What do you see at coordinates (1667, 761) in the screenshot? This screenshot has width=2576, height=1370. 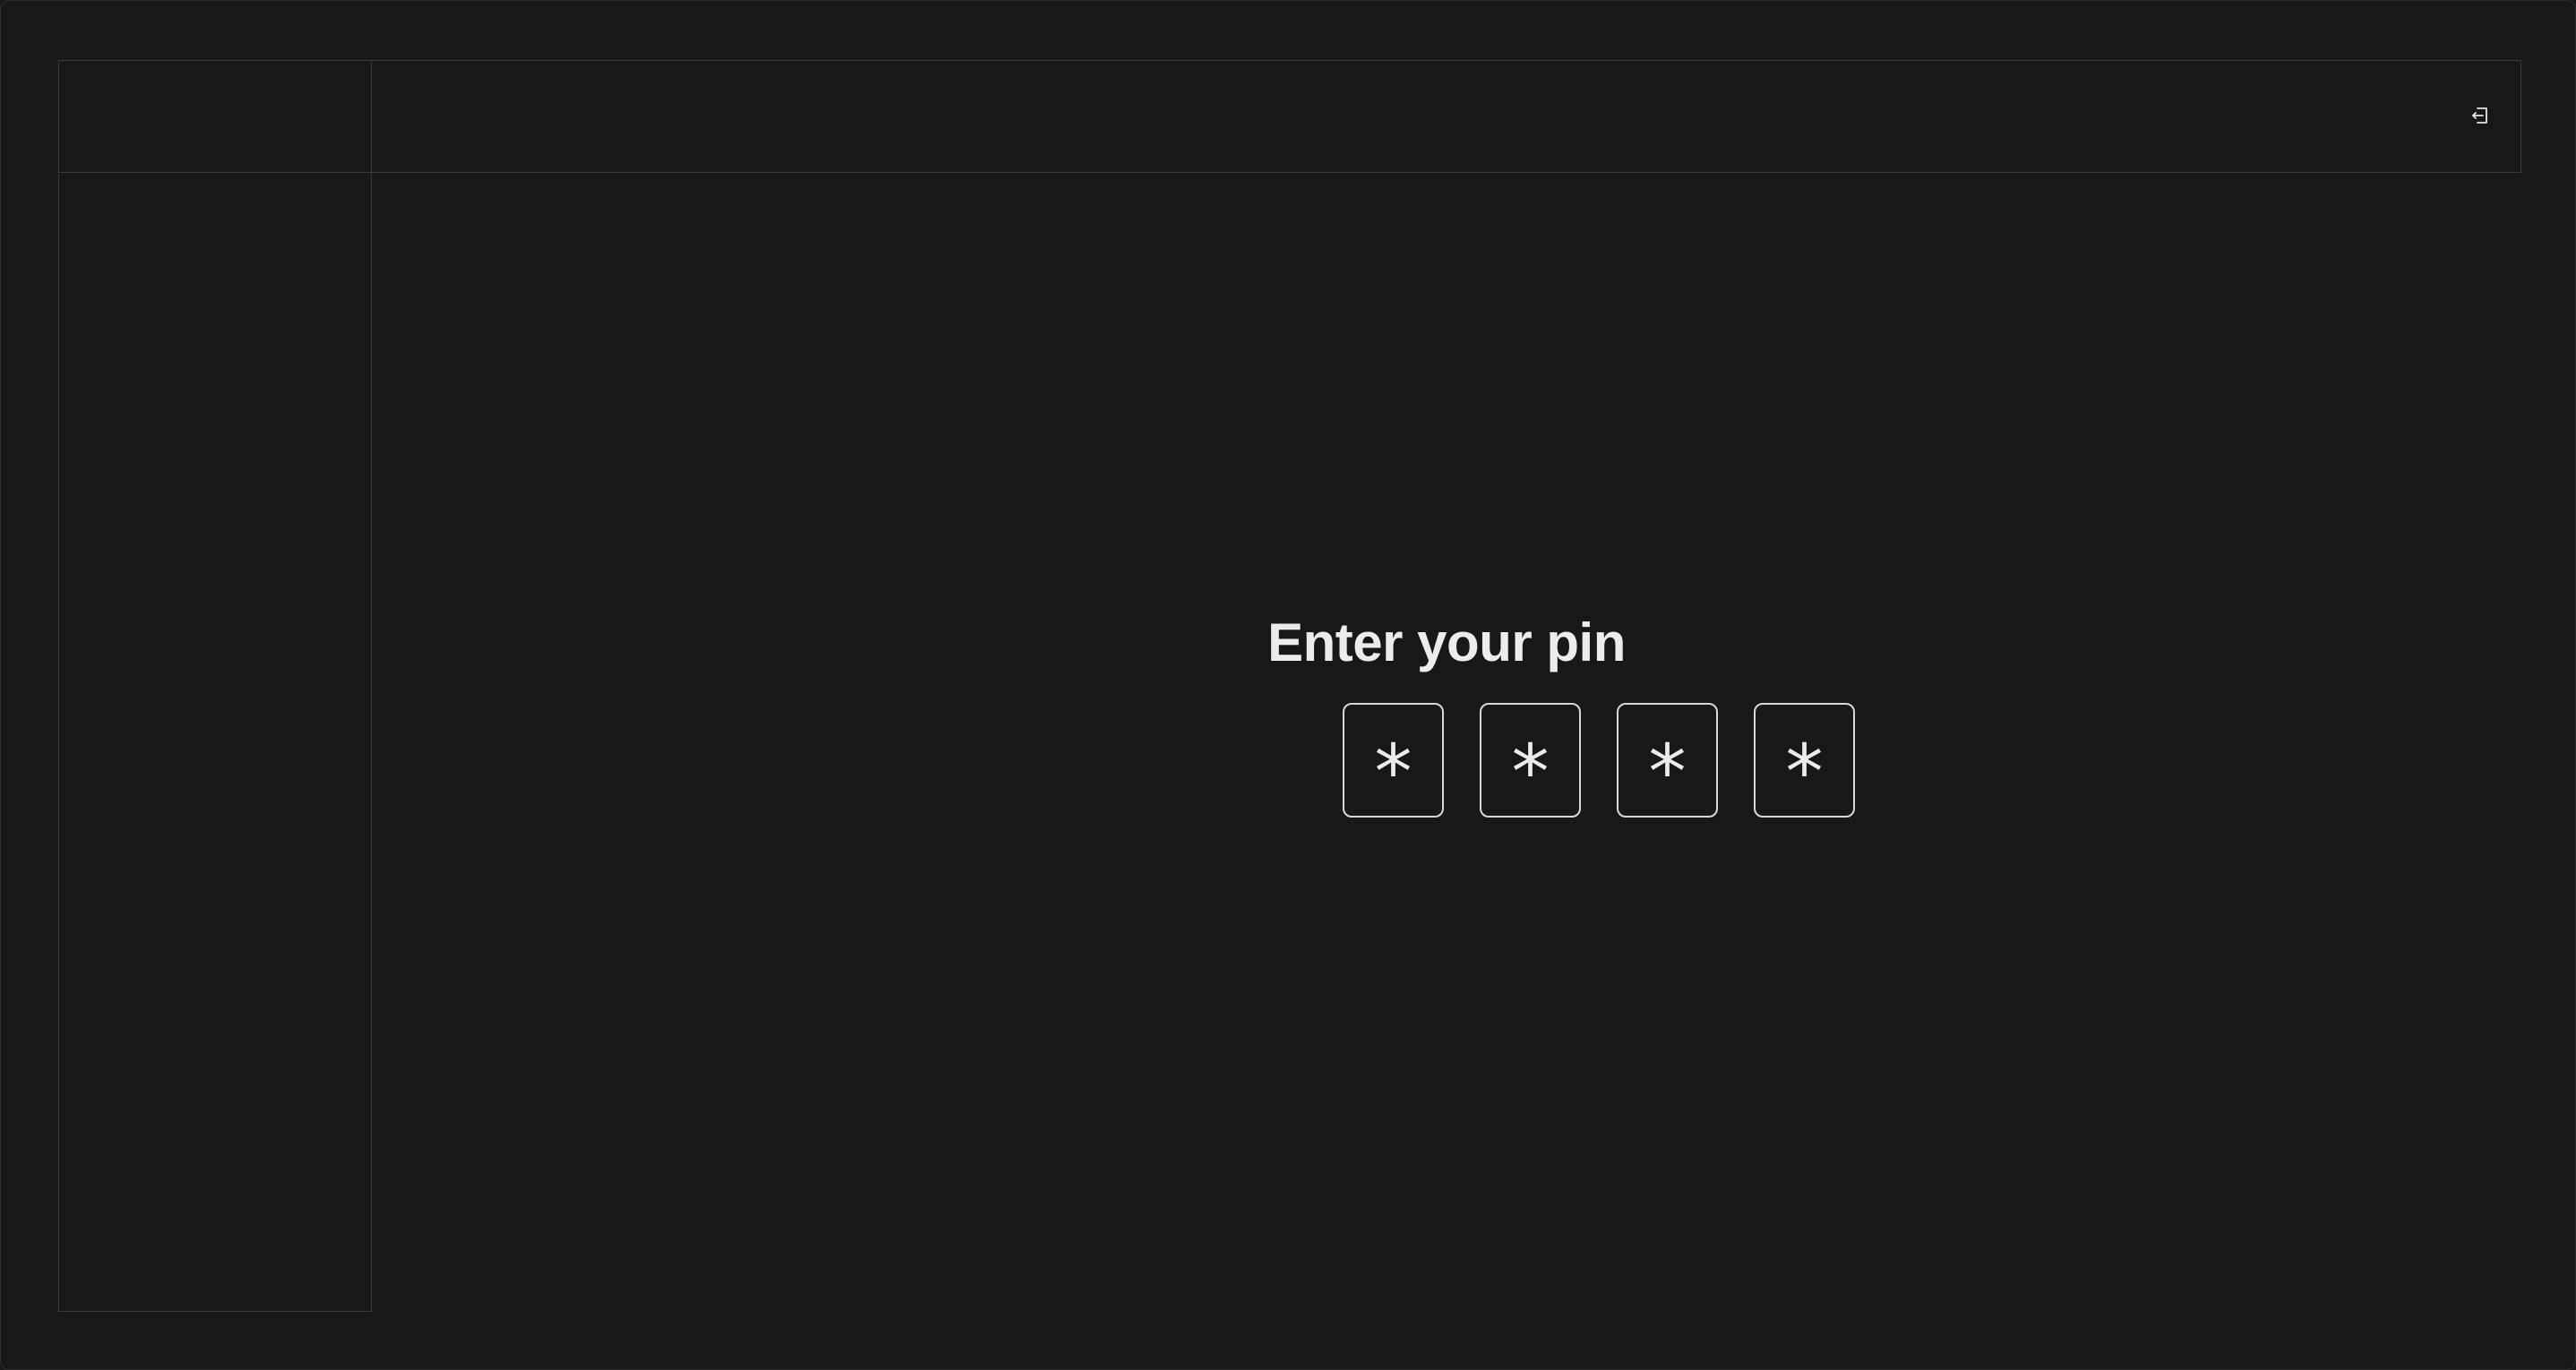 I see `pin-digit-3: *` at bounding box center [1667, 761].